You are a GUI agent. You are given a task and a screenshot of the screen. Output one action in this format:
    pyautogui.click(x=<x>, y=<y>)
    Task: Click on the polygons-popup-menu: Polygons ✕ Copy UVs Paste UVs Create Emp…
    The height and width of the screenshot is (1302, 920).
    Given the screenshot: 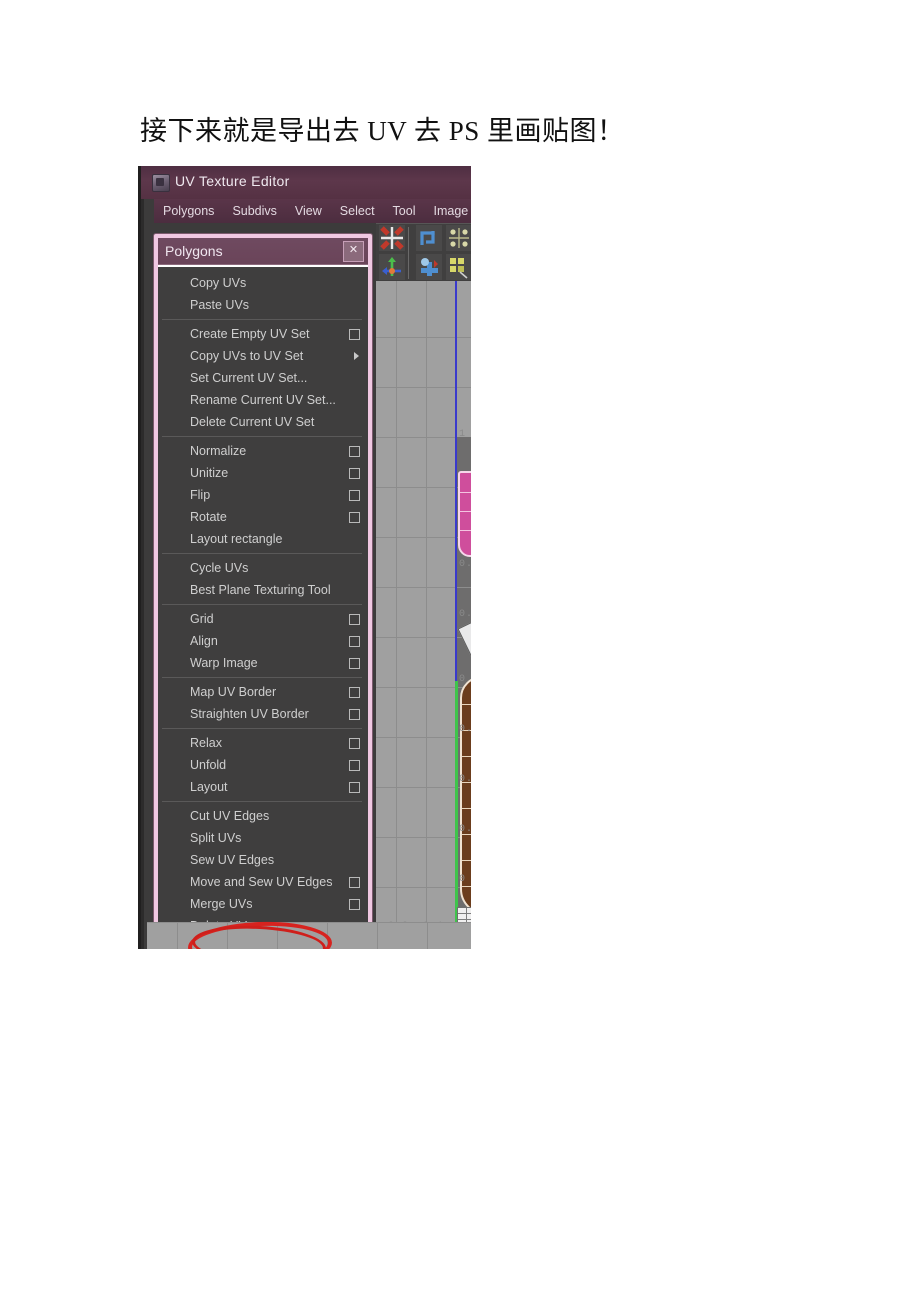 What is the action you would take?
    pyautogui.click(x=263, y=591)
    